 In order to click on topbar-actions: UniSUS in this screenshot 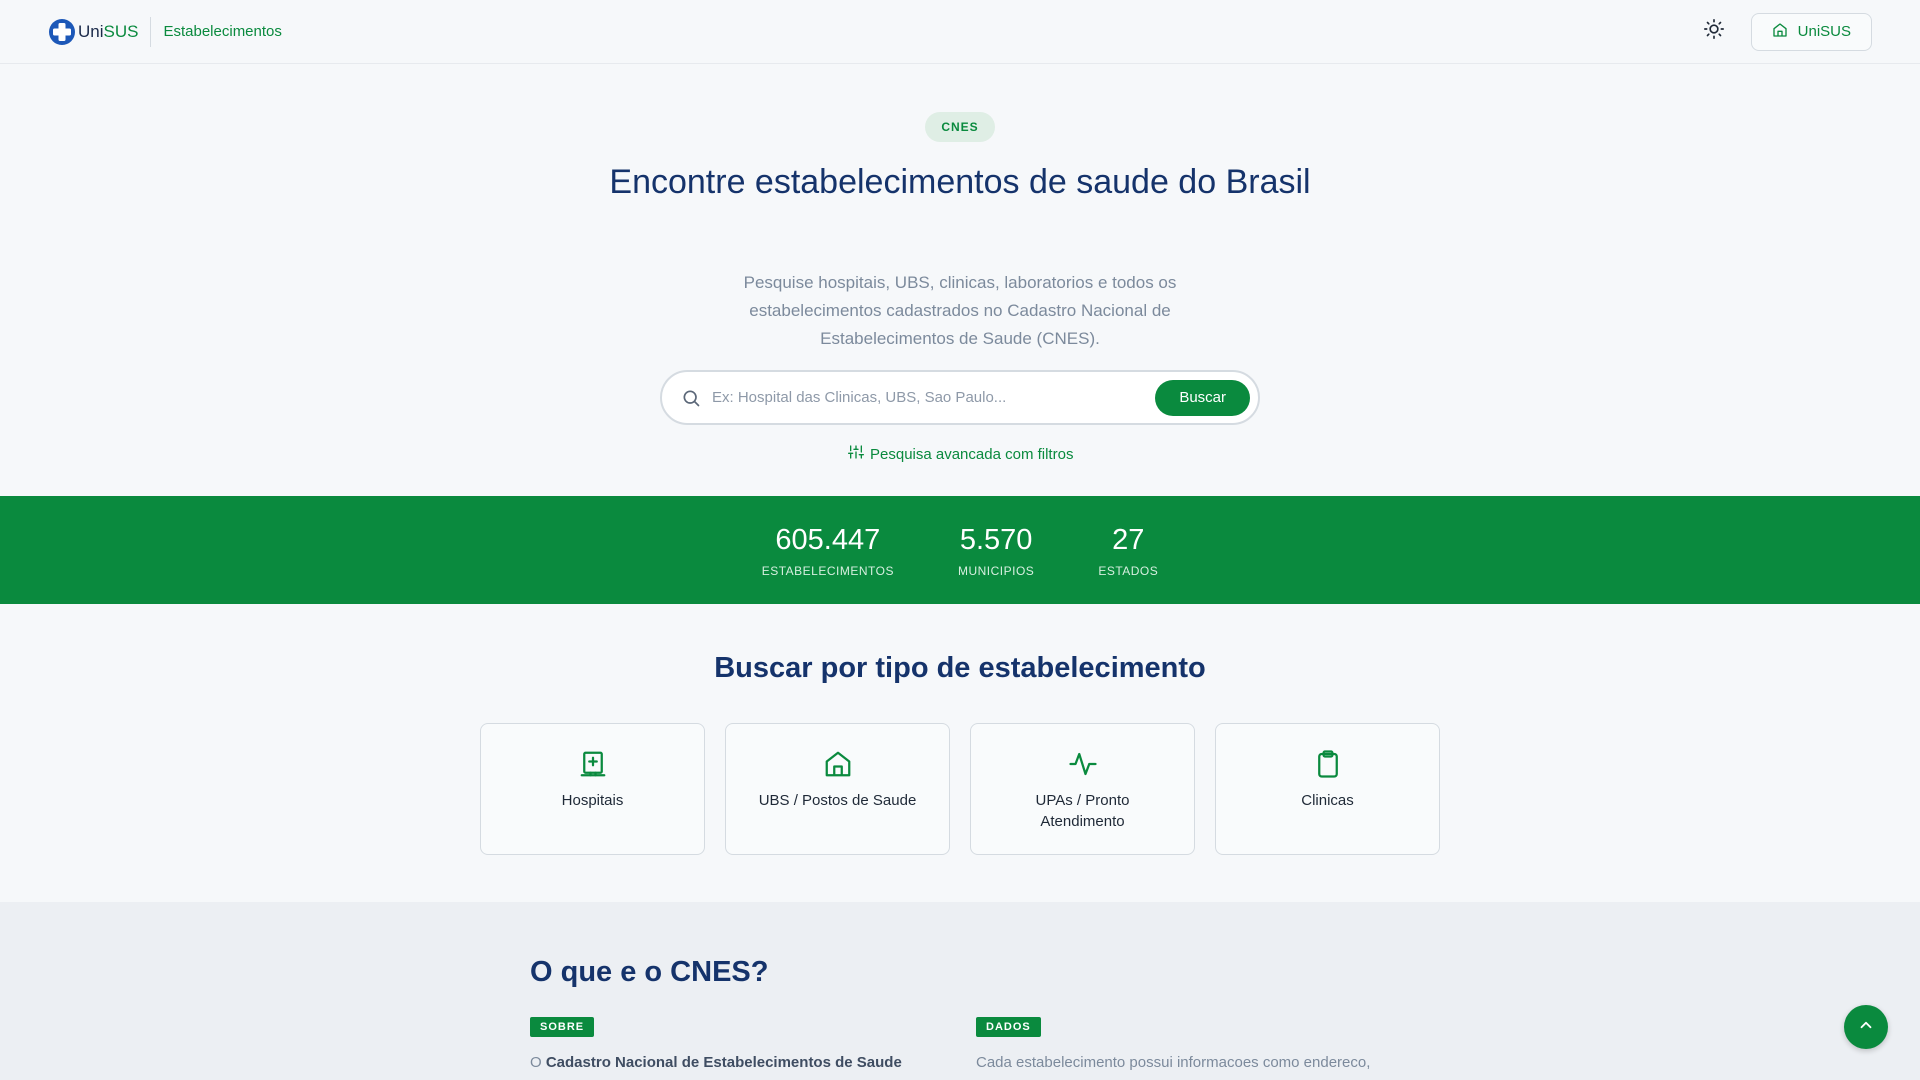, I will do `click(1786, 31)`.